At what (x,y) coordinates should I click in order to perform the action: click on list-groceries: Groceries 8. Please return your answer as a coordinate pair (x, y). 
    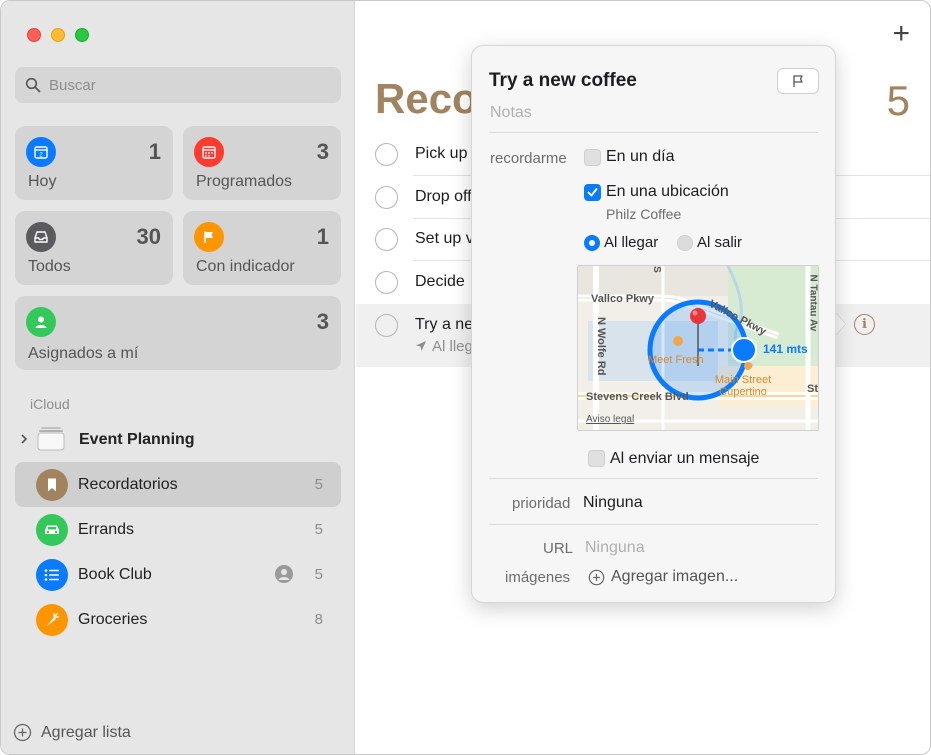
    Looking at the image, I should click on (178, 619).